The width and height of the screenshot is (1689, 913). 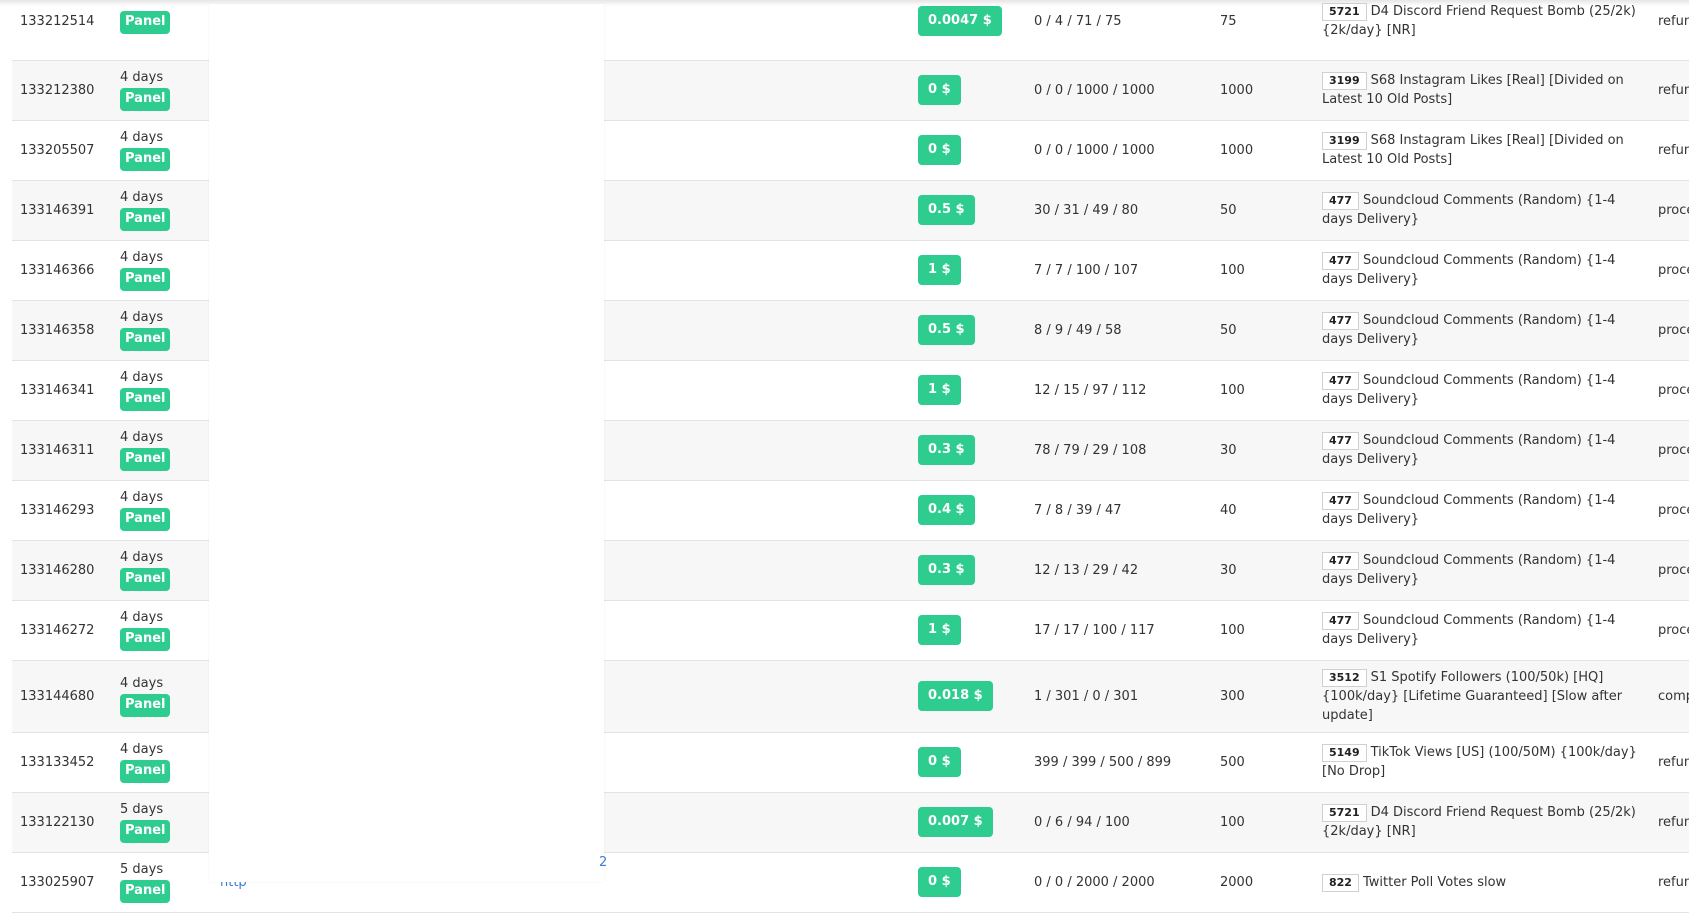 I want to click on charge-badge: 0.018 $, so click(x=955, y=696).